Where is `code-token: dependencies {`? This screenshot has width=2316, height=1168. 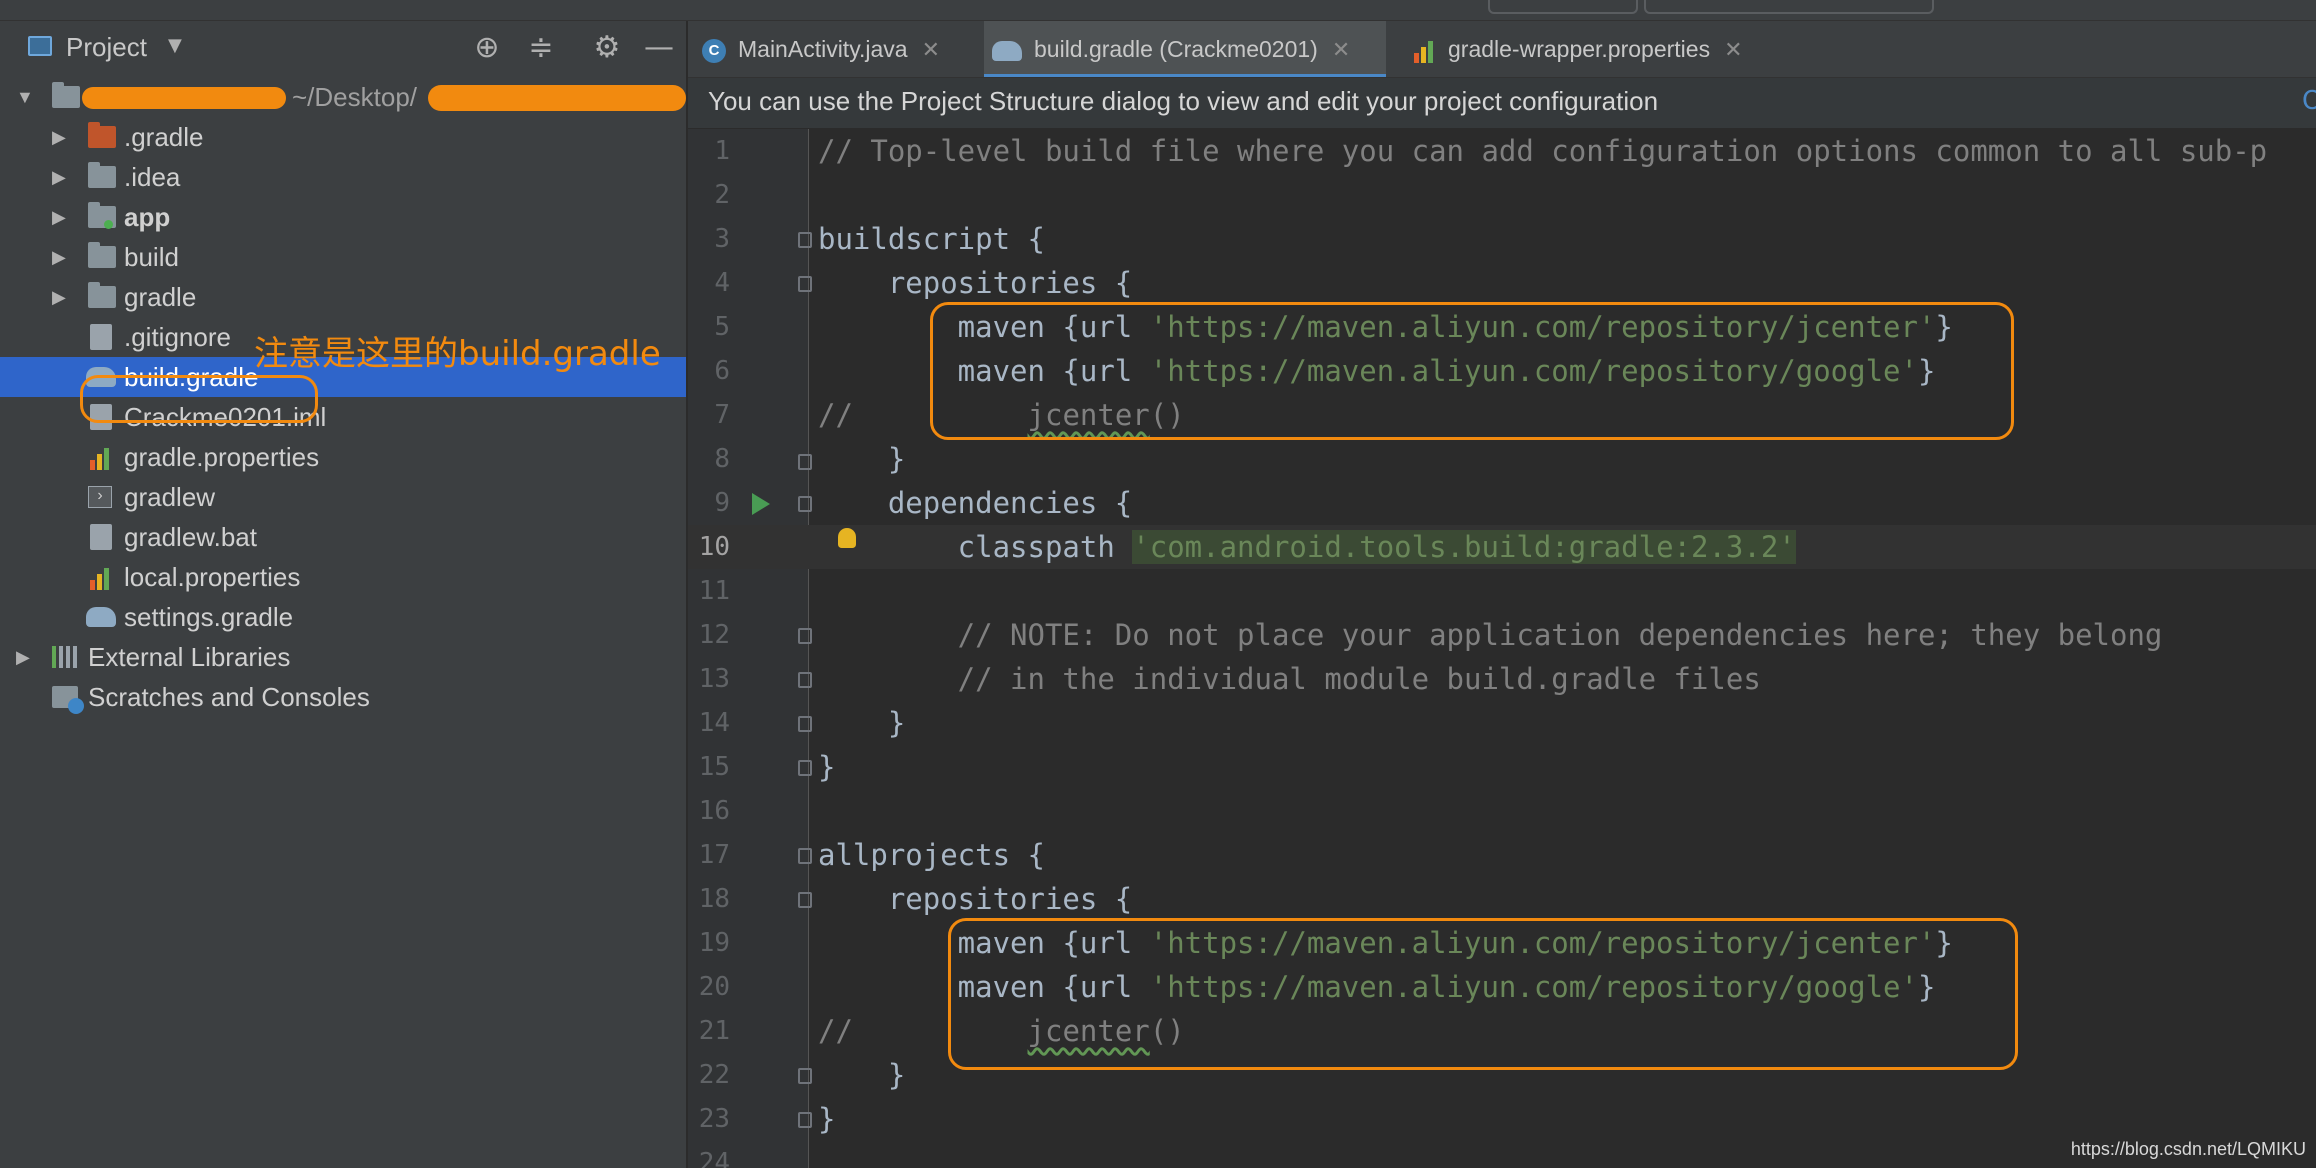 code-token: dependencies { is located at coordinates (975, 503).